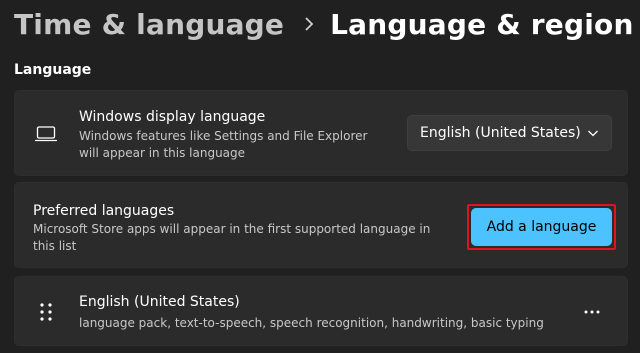 Image resolution: width=640 pixels, height=353 pixels. What do you see at coordinates (159, 302) in the screenshot?
I see `language-name: English (United States)` at bounding box center [159, 302].